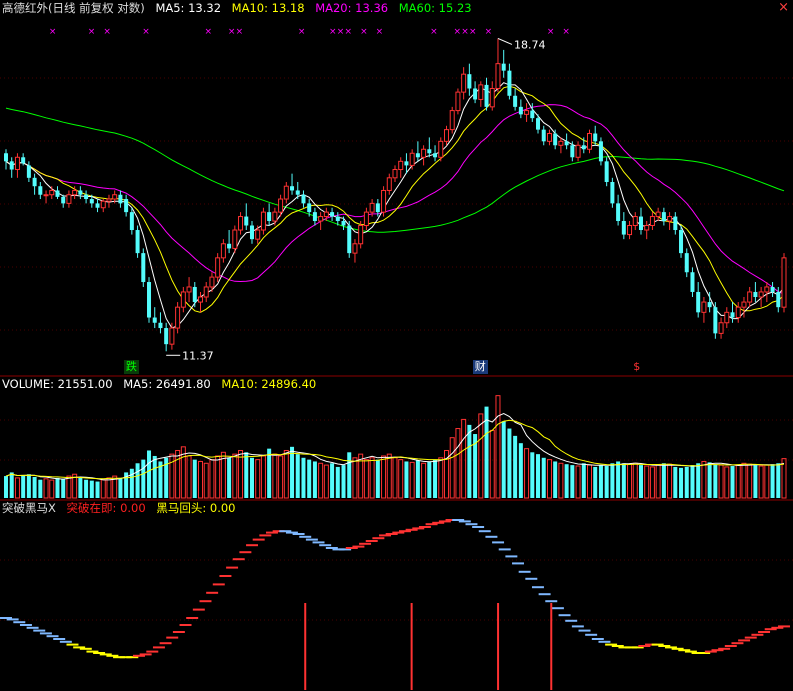  I want to click on volume-ma5-label: MA5: 26491.80, so click(167, 384).